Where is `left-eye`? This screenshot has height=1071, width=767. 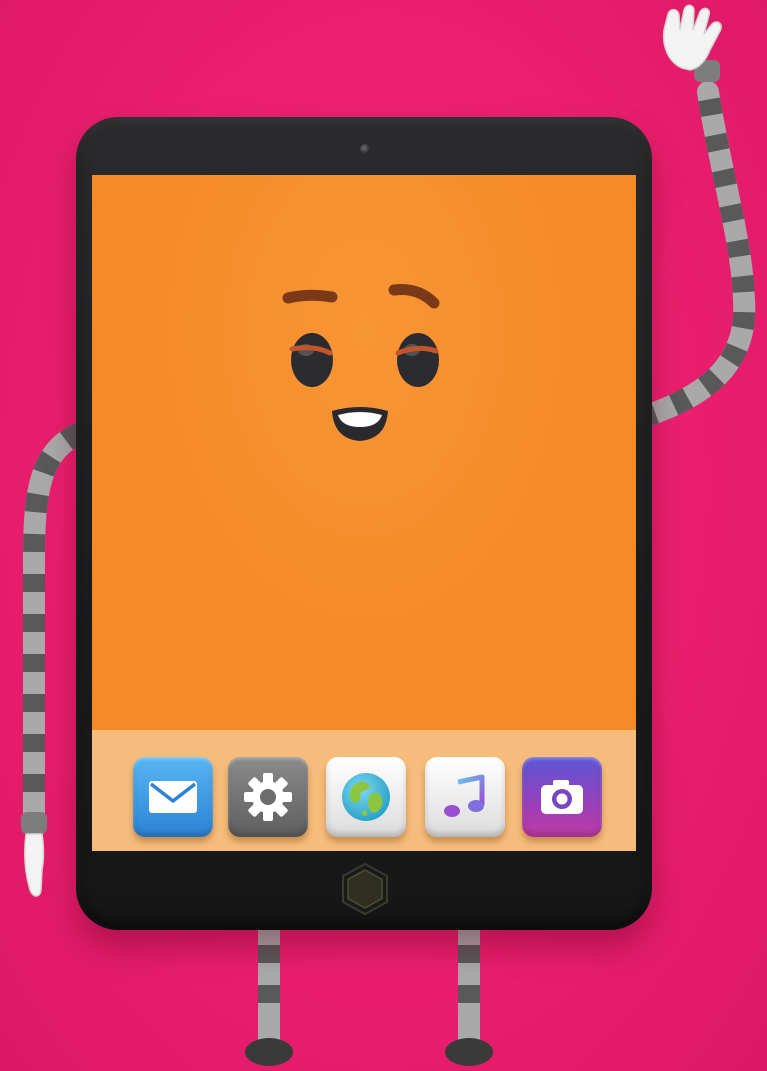
left-eye is located at coordinates (311, 360).